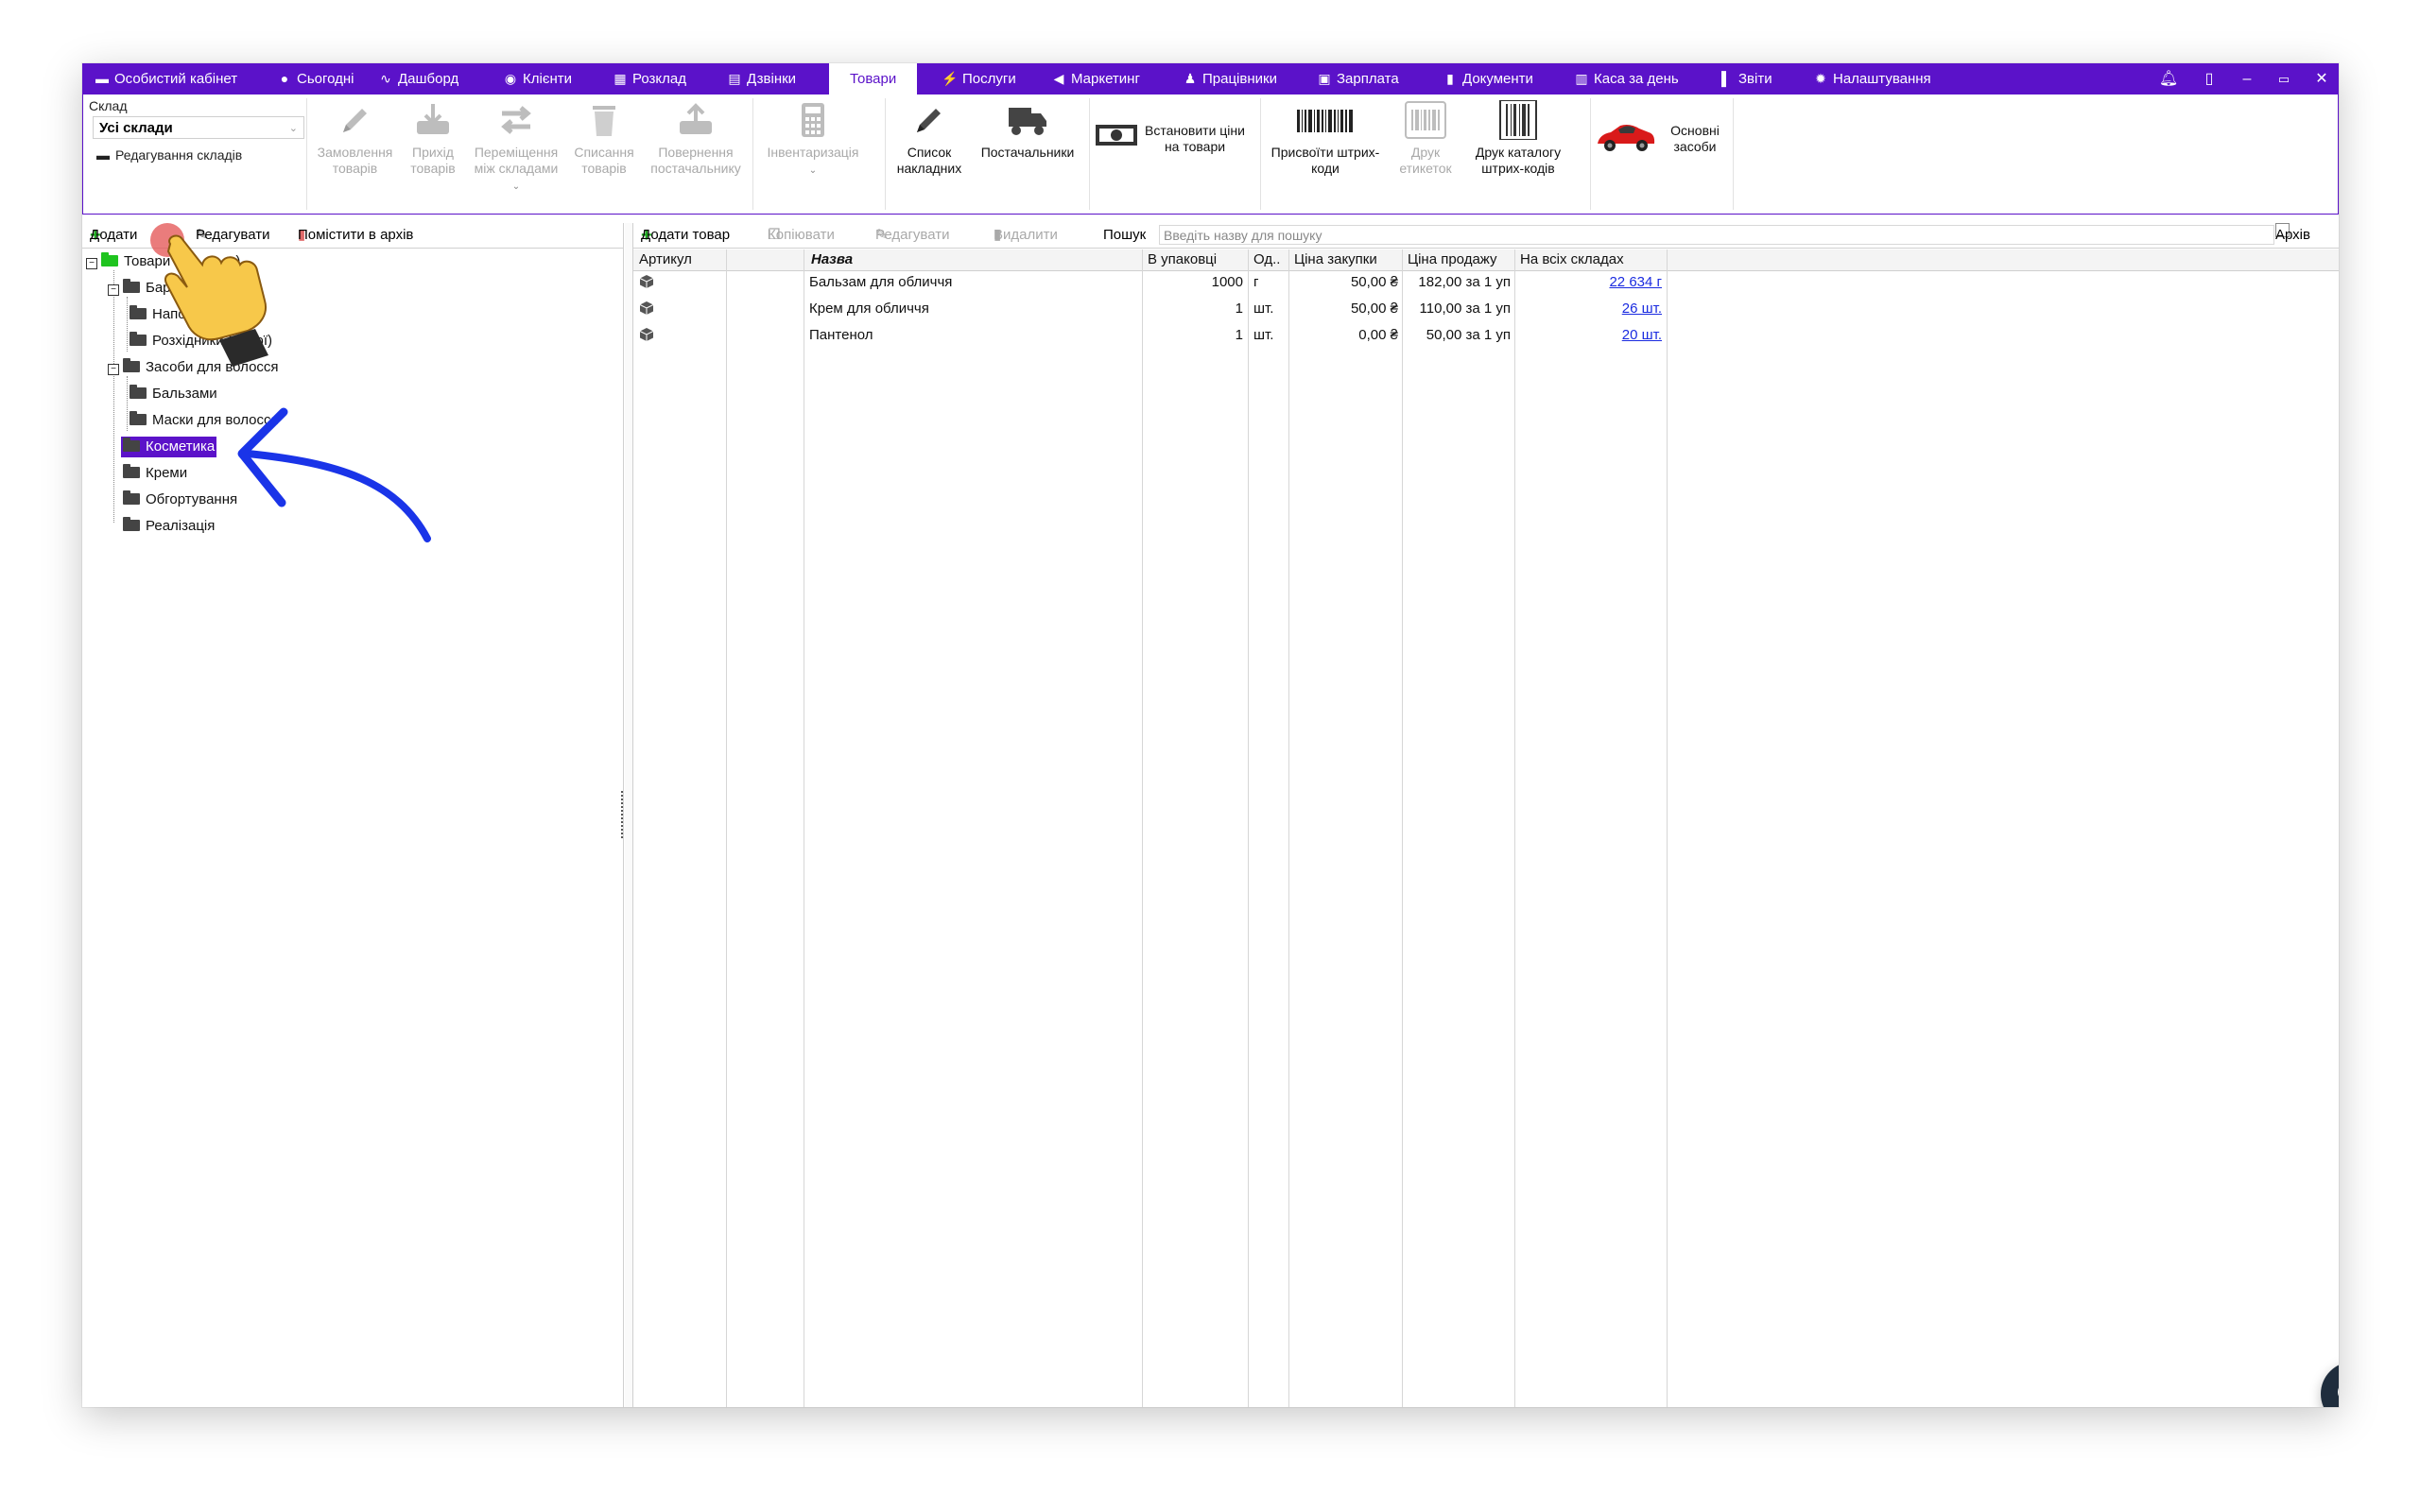 The image size is (2420, 1512). Describe the element at coordinates (2168, 78) in the screenshot. I see `bell-icon: 🔔︎` at that location.